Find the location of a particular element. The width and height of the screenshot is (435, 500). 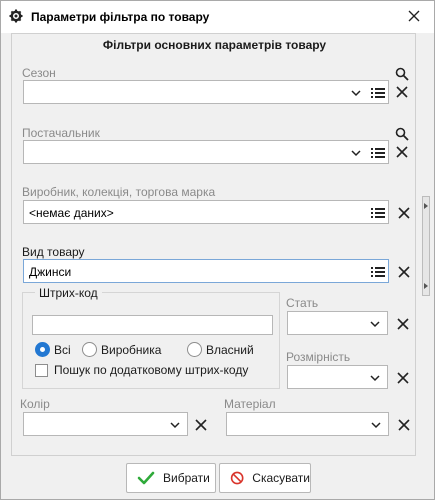

cancel-icon is located at coordinates (237, 478).